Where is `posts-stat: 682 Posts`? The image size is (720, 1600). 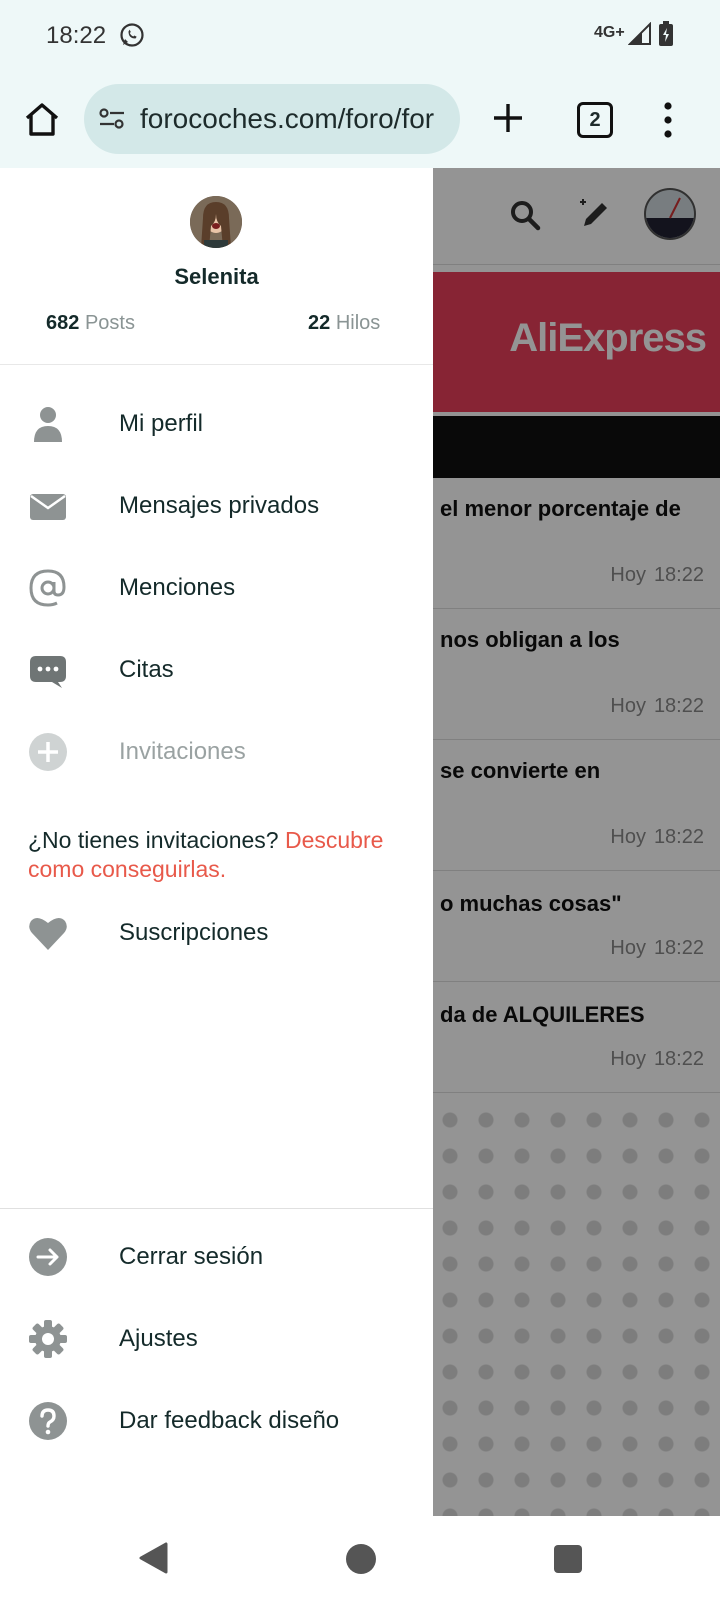 posts-stat: 682 Posts is located at coordinates (90, 323).